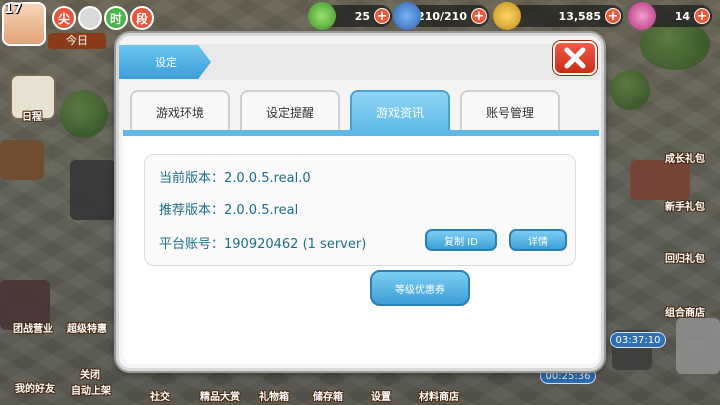  I want to click on time-chip-hour: 时, so click(116, 18).